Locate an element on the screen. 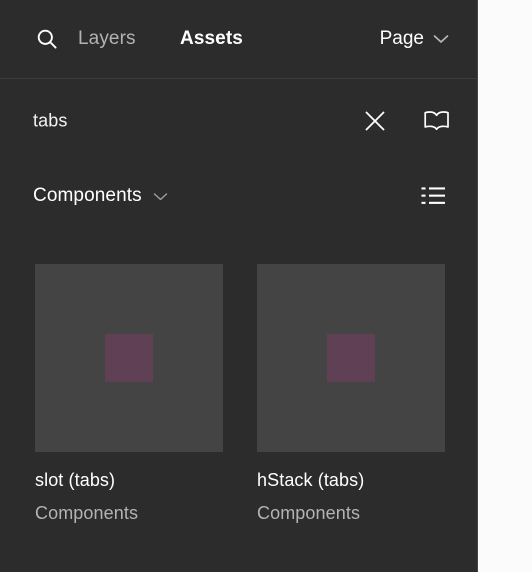 The height and width of the screenshot is (572, 532). book-icon-glyph is located at coordinates (436, 121).